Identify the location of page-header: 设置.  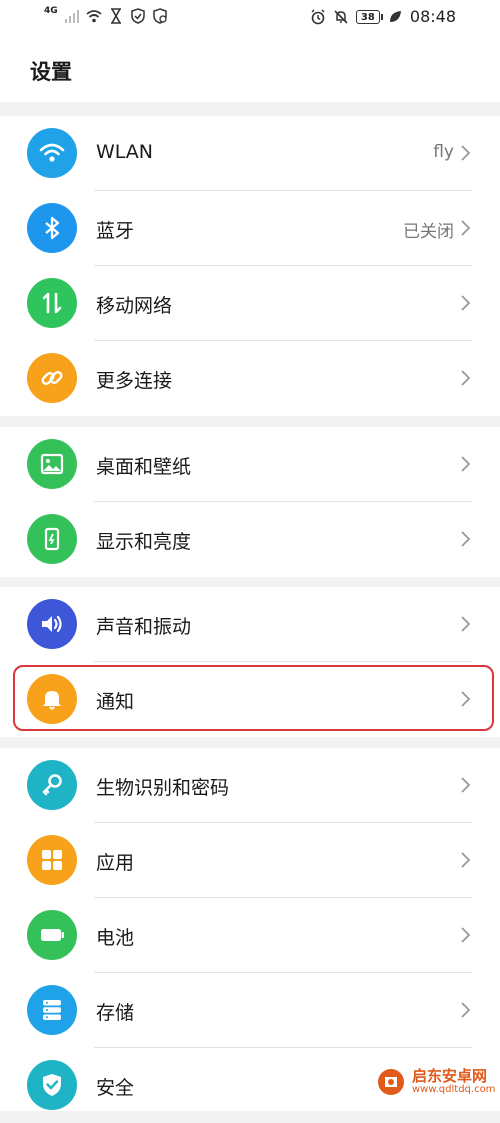
(250, 70).